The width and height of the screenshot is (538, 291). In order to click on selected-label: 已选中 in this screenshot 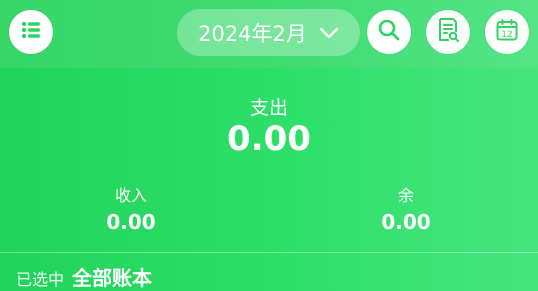, I will do `click(40, 279)`.